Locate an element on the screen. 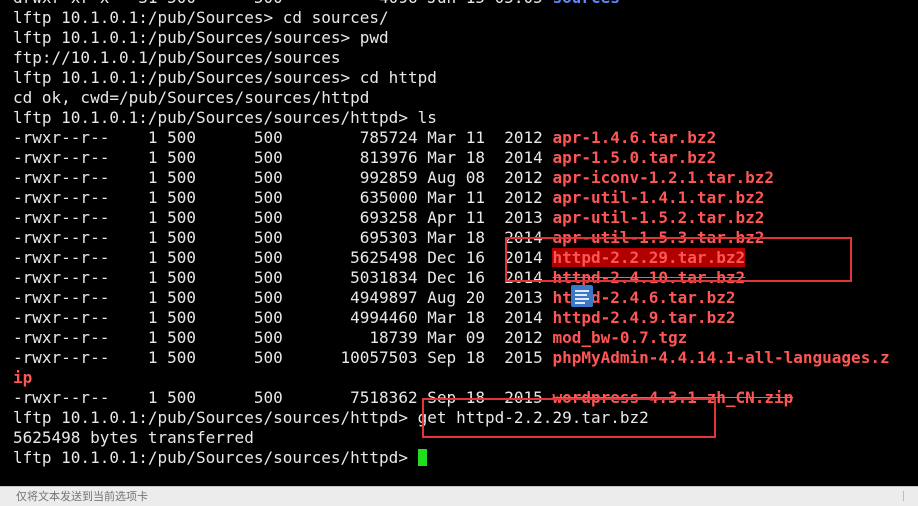 Image resolution: width=918 pixels, height=506 pixels. file-name: sources is located at coordinates (585, 3).